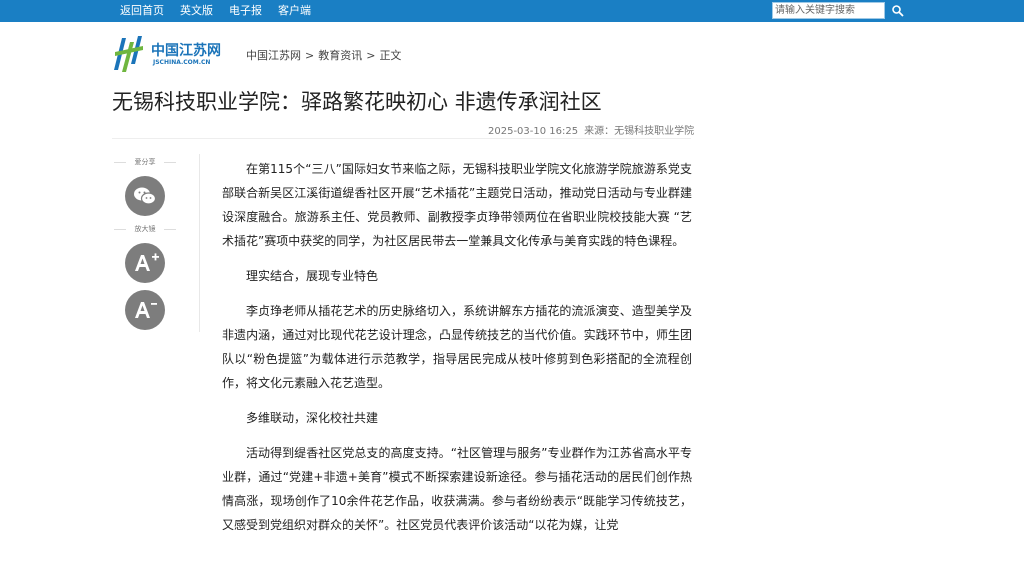  What do you see at coordinates (223, 11) in the screenshot?
I see `top-nav-links: 返回首页 英文版 电子报 客户端` at bounding box center [223, 11].